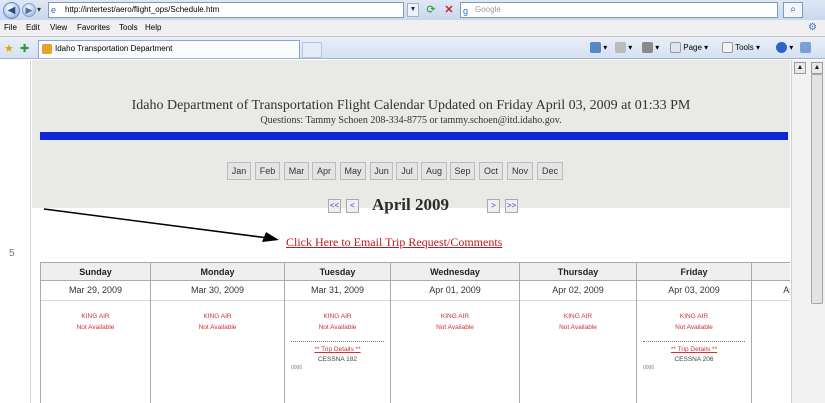 Image resolution: width=825 pixels, height=403 pixels. Describe the element at coordinates (493, 206) in the screenshot. I see `next-month-button: >` at that location.